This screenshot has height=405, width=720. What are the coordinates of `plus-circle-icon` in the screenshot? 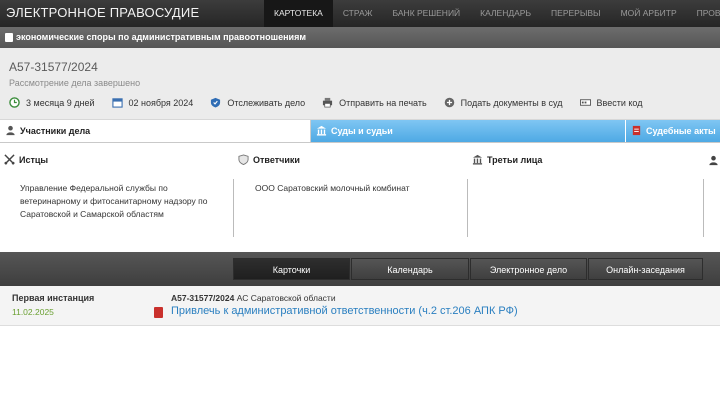 It's located at (449, 102).